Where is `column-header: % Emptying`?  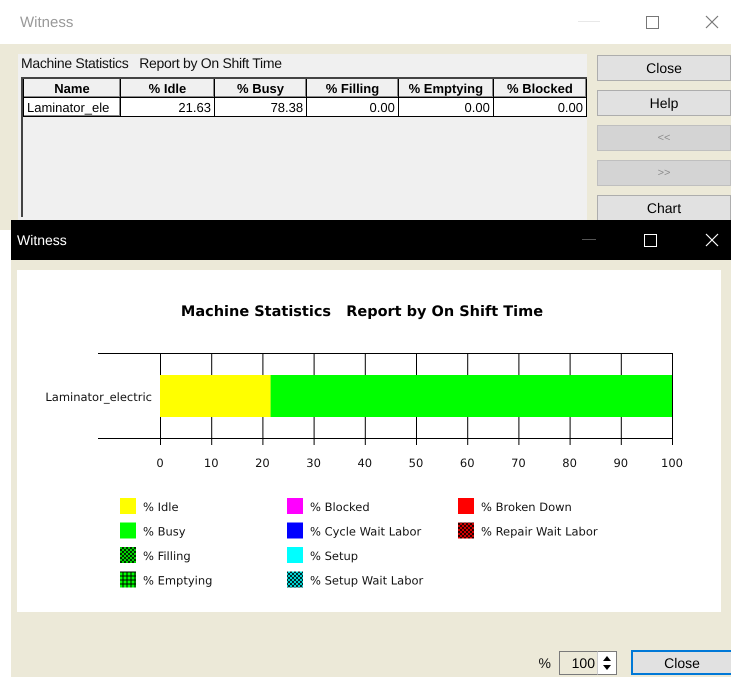 column-header: % Emptying is located at coordinates (446, 88).